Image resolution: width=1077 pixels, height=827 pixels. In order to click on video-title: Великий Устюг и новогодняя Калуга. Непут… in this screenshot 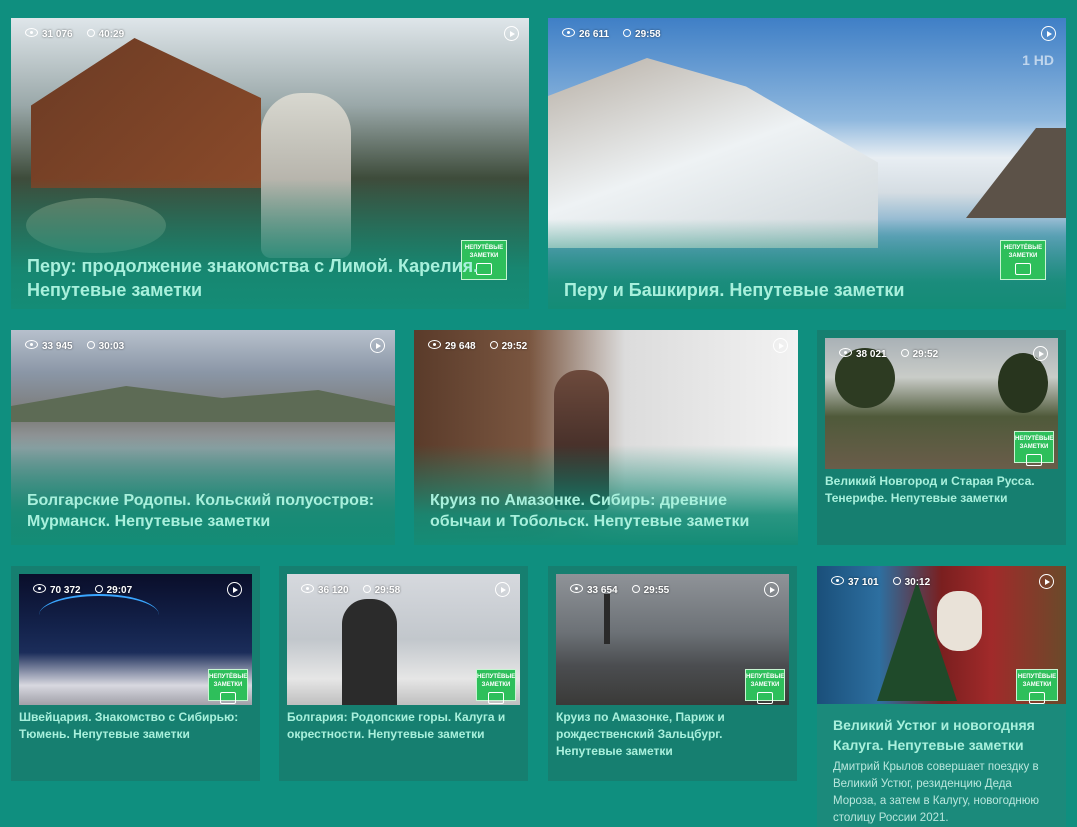, I will do `click(945, 735)`.